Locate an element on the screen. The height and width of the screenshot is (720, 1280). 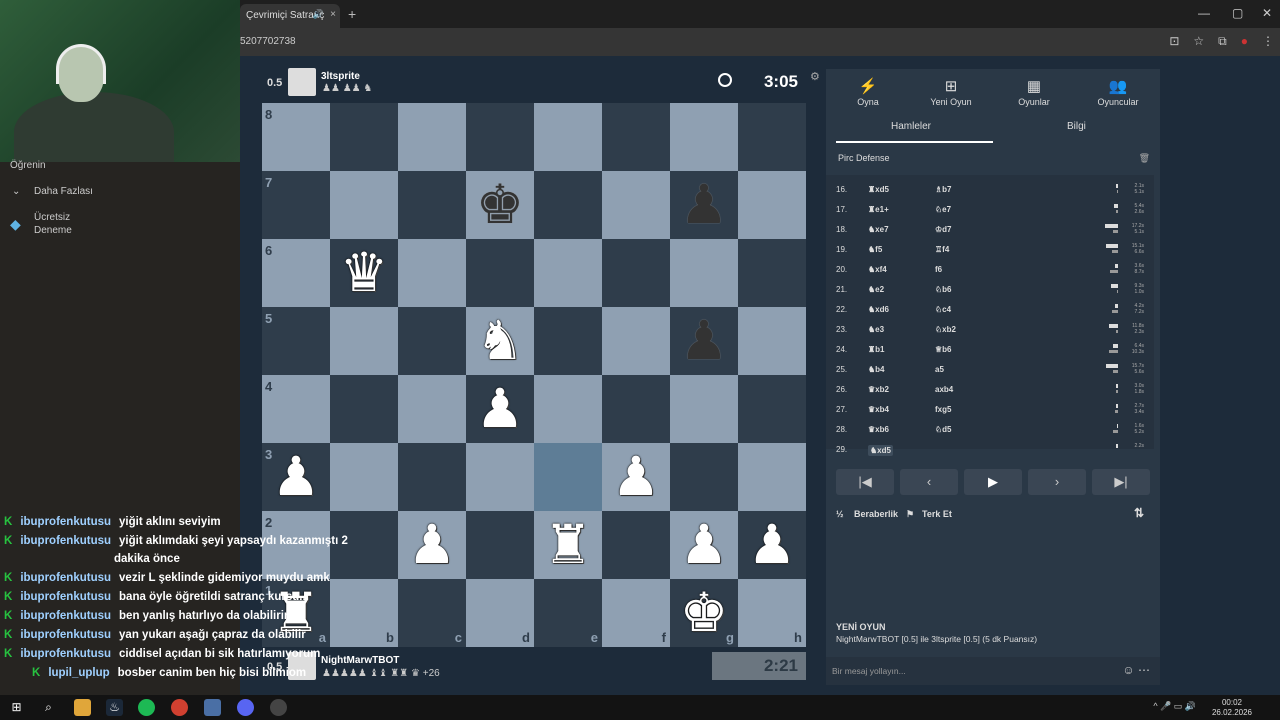
black-piece-g7: ♟ is located at coordinates (704, 205).